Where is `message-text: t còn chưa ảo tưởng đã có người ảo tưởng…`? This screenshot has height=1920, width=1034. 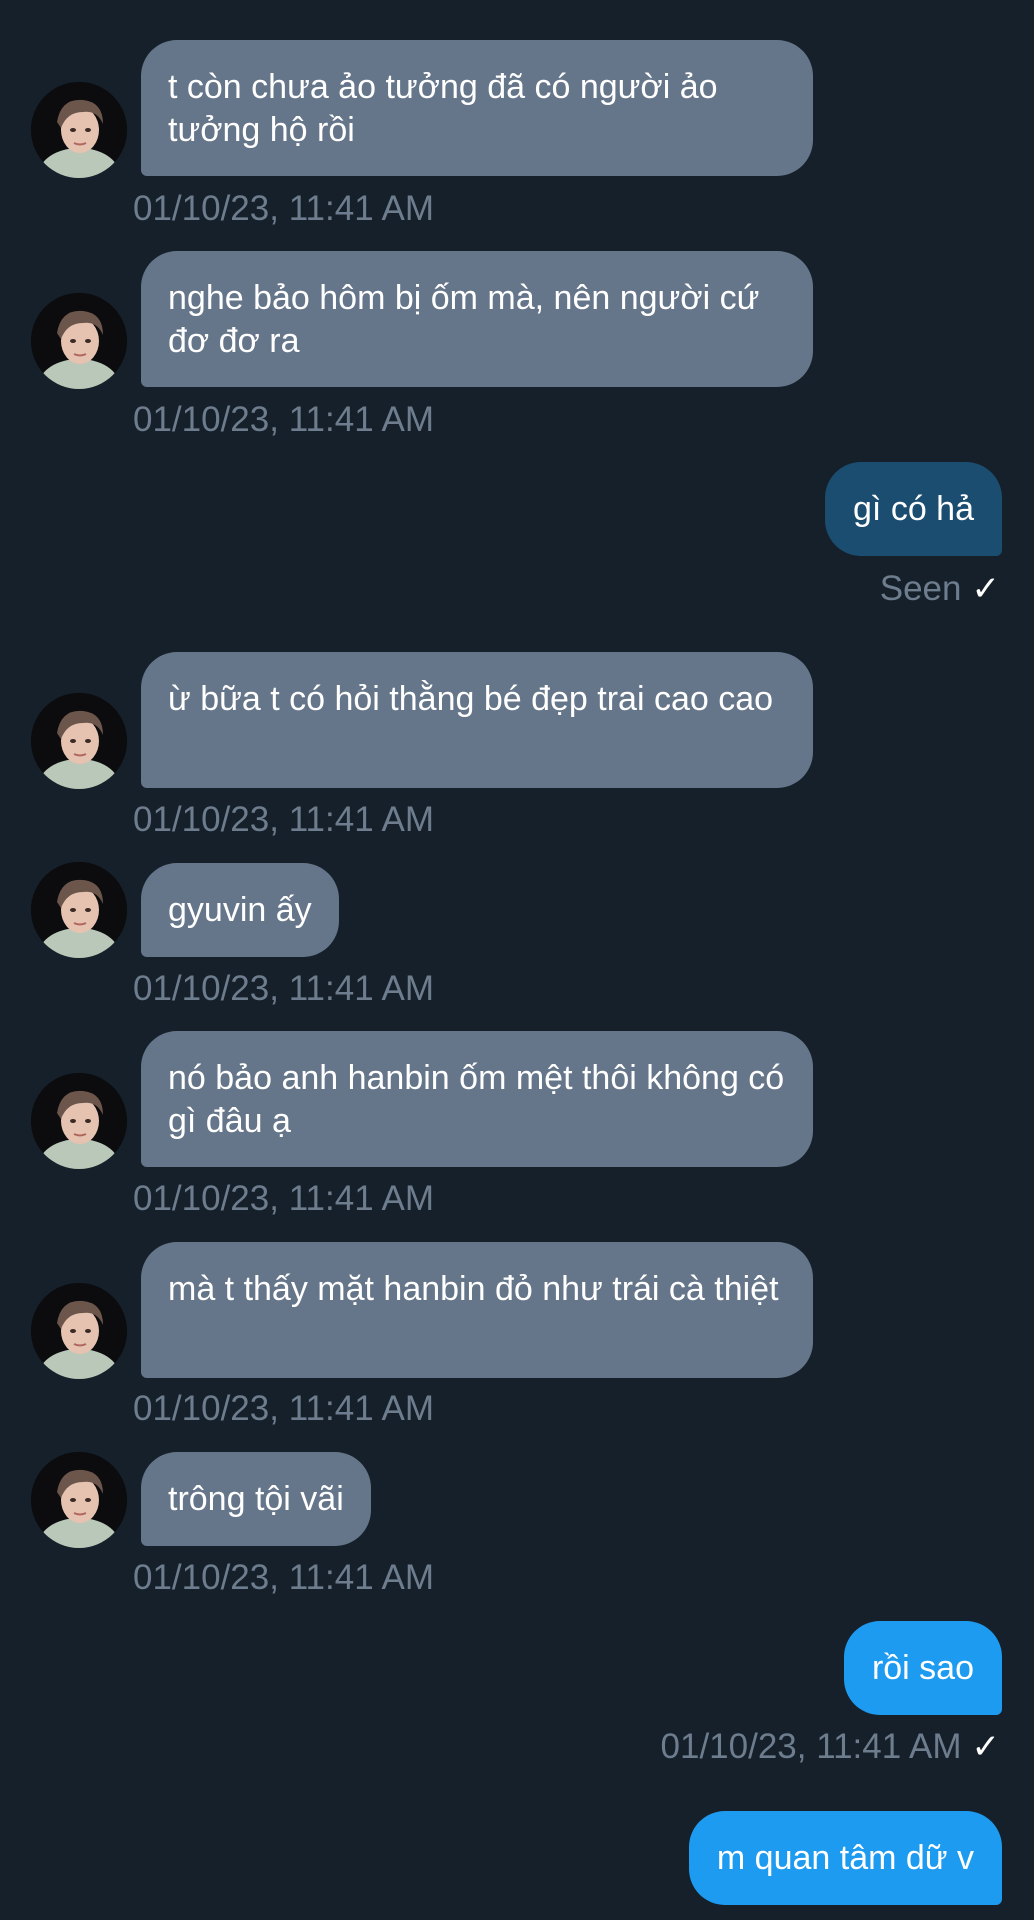 message-text: t còn chưa ảo tưởng đã có người ảo tưởng… is located at coordinates (443, 108).